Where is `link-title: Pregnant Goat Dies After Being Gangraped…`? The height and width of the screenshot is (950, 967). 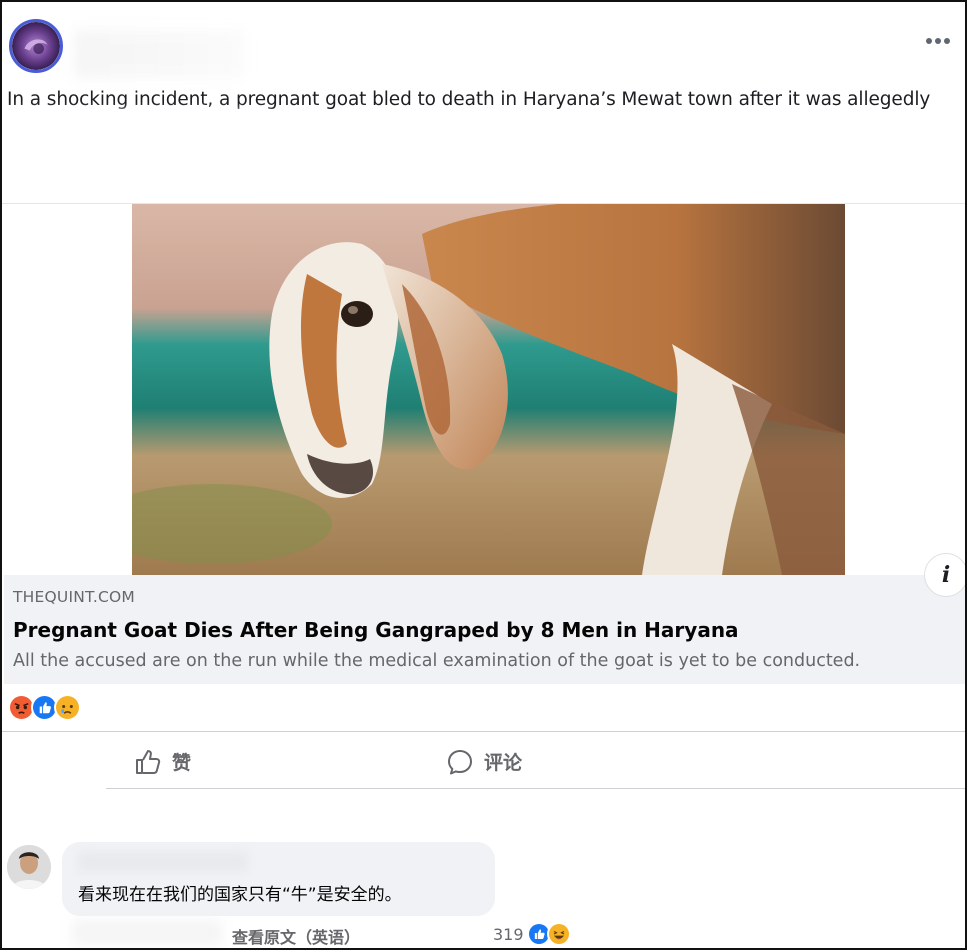
link-title: Pregnant Goat Dies After Being Gangraped… is located at coordinates (376, 630).